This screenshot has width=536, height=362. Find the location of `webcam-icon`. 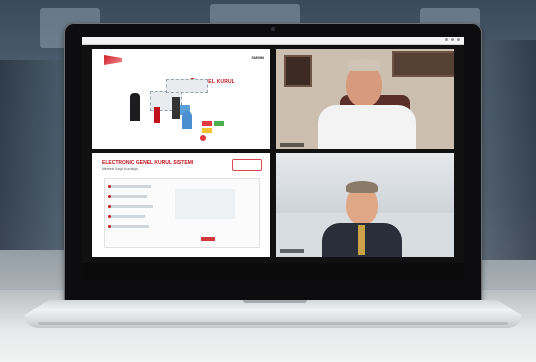

webcam-icon is located at coordinates (273, 29).